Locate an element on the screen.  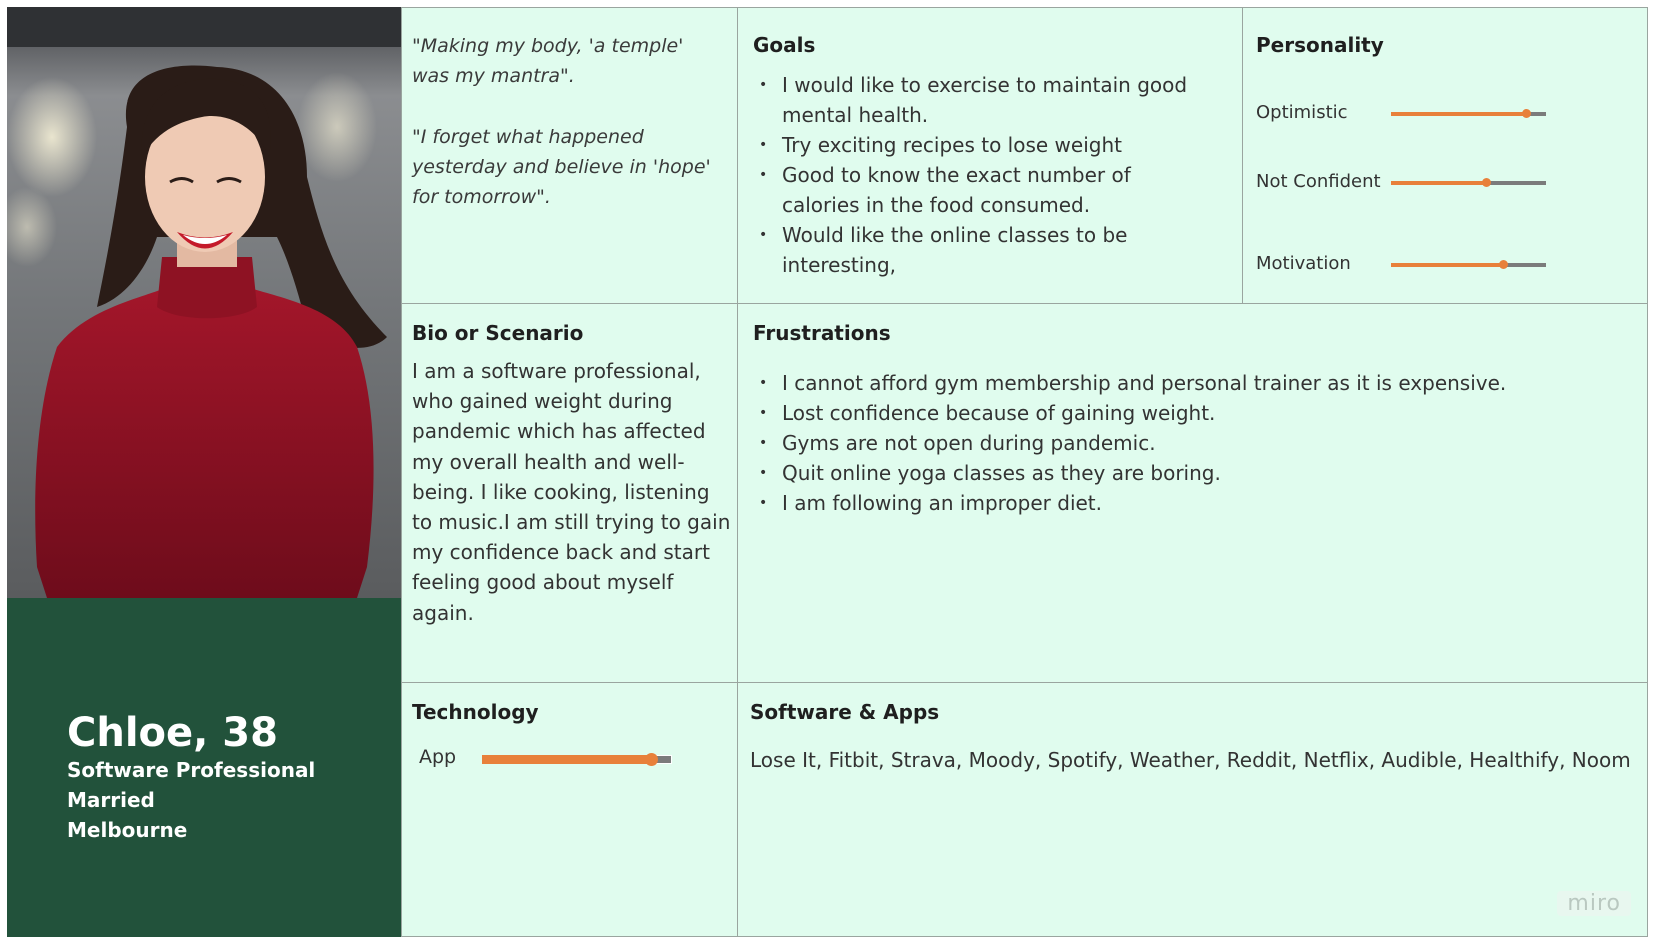
frustration-item: I am following an improper diet. is located at coordinates (1188, 503).